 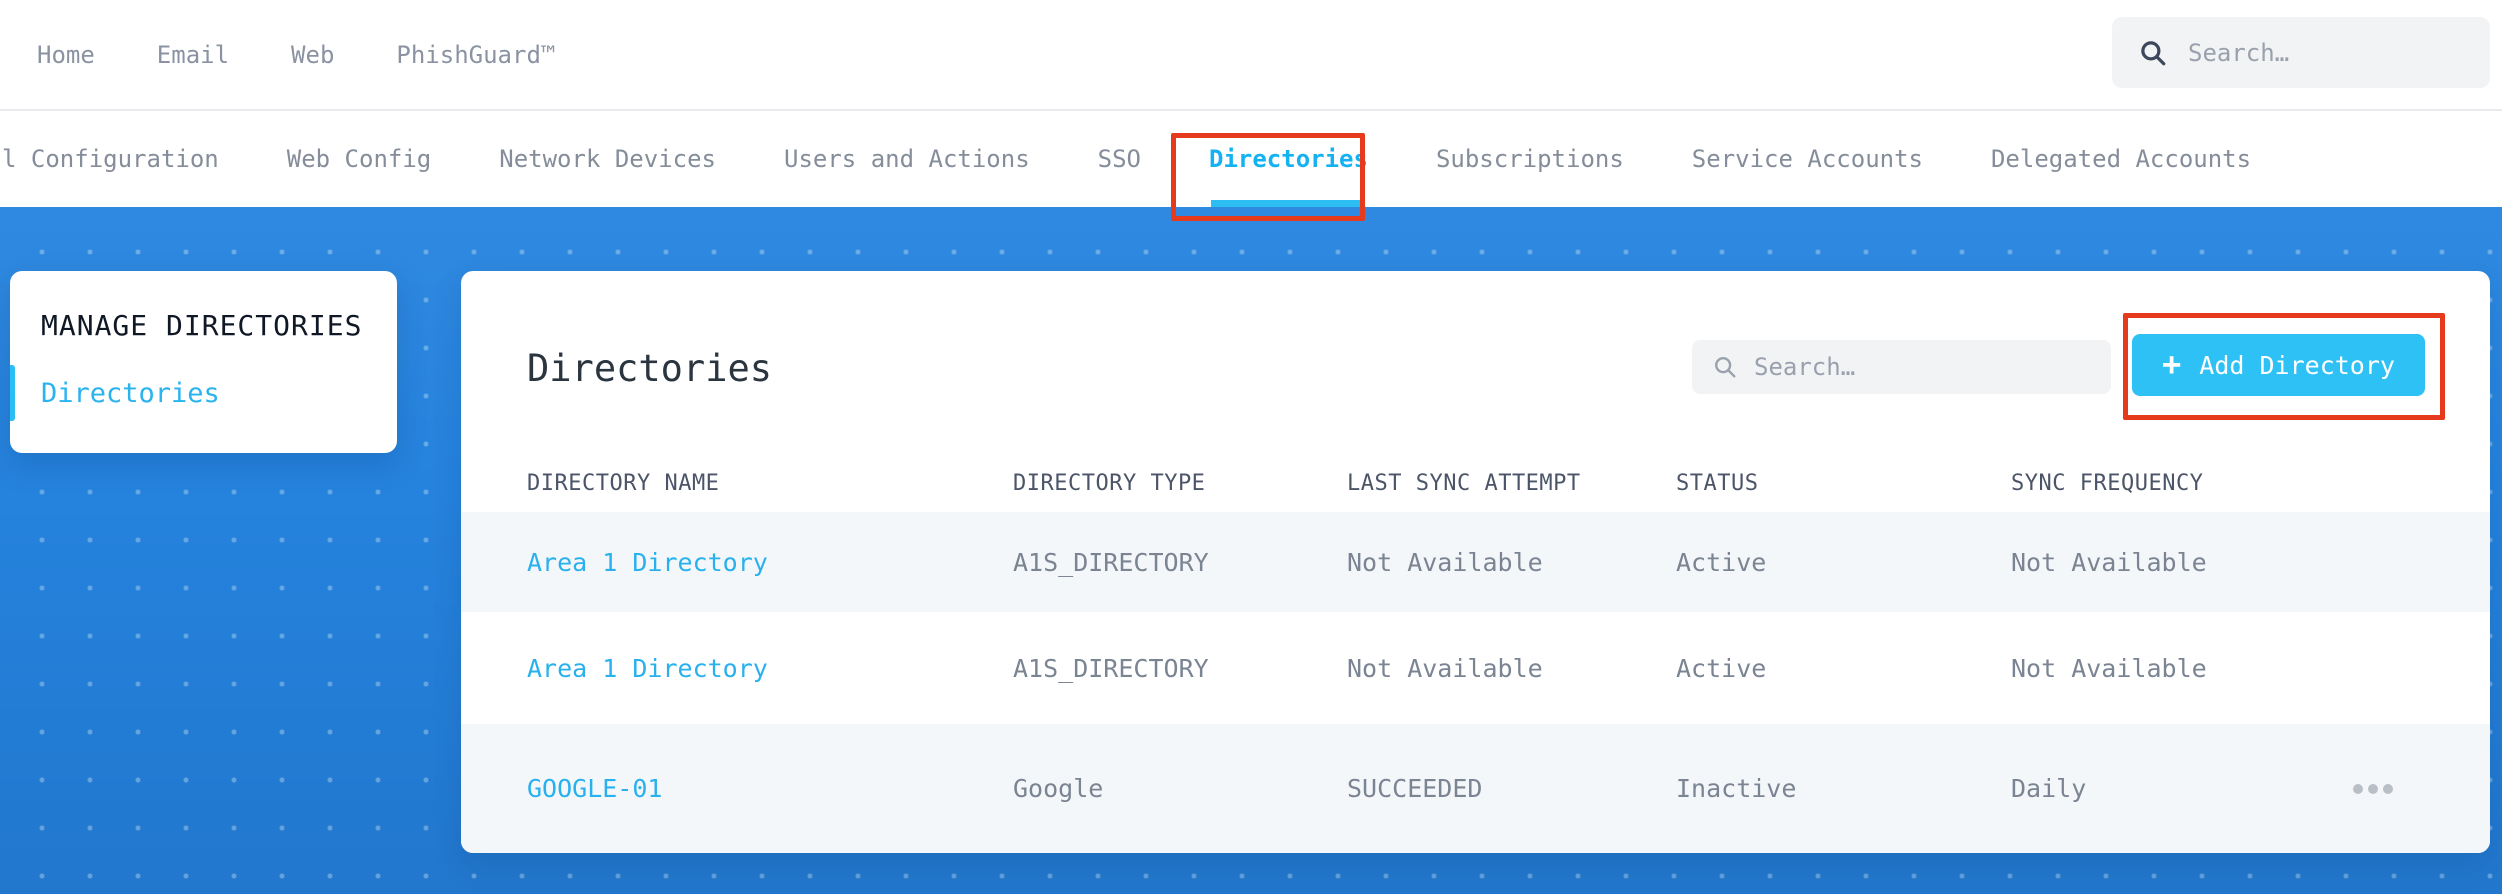 I want to click on tab-sso: SSO, so click(x=1119, y=159).